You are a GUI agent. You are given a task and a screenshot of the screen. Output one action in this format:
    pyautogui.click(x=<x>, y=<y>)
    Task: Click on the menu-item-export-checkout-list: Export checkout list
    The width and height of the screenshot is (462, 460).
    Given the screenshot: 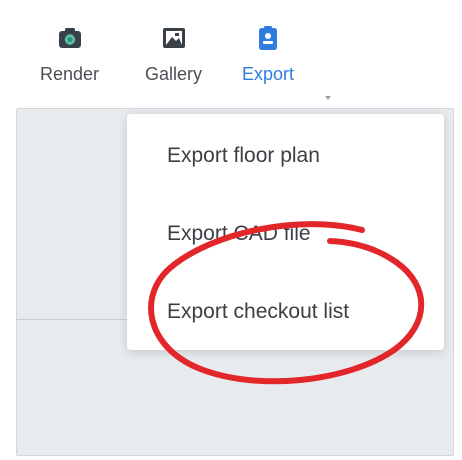 What is the action you would take?
    pyautogui.click(x=258, y=312)
    